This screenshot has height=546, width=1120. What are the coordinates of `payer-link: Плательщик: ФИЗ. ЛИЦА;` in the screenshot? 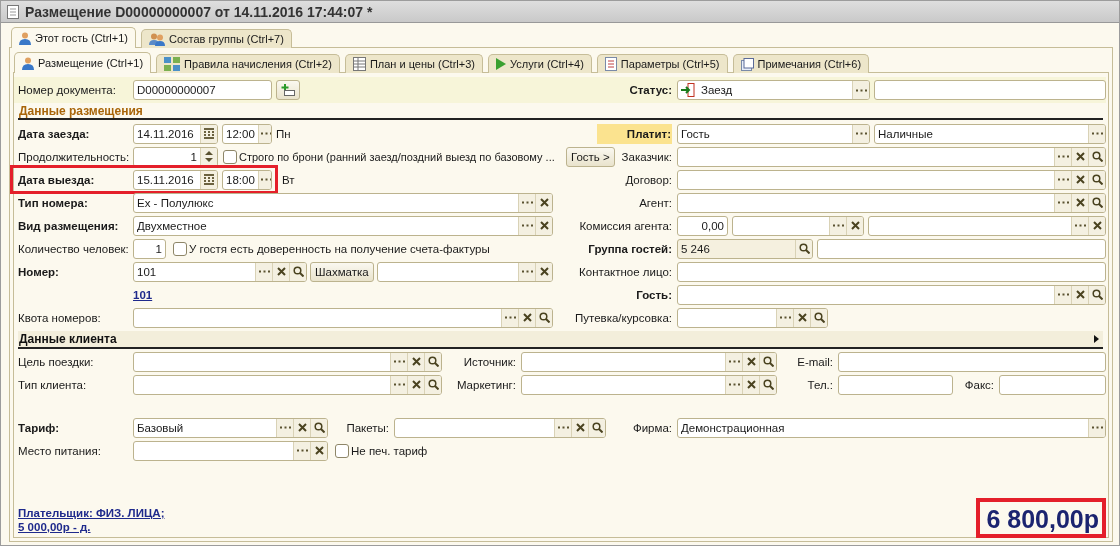 It's located at (91, 513).